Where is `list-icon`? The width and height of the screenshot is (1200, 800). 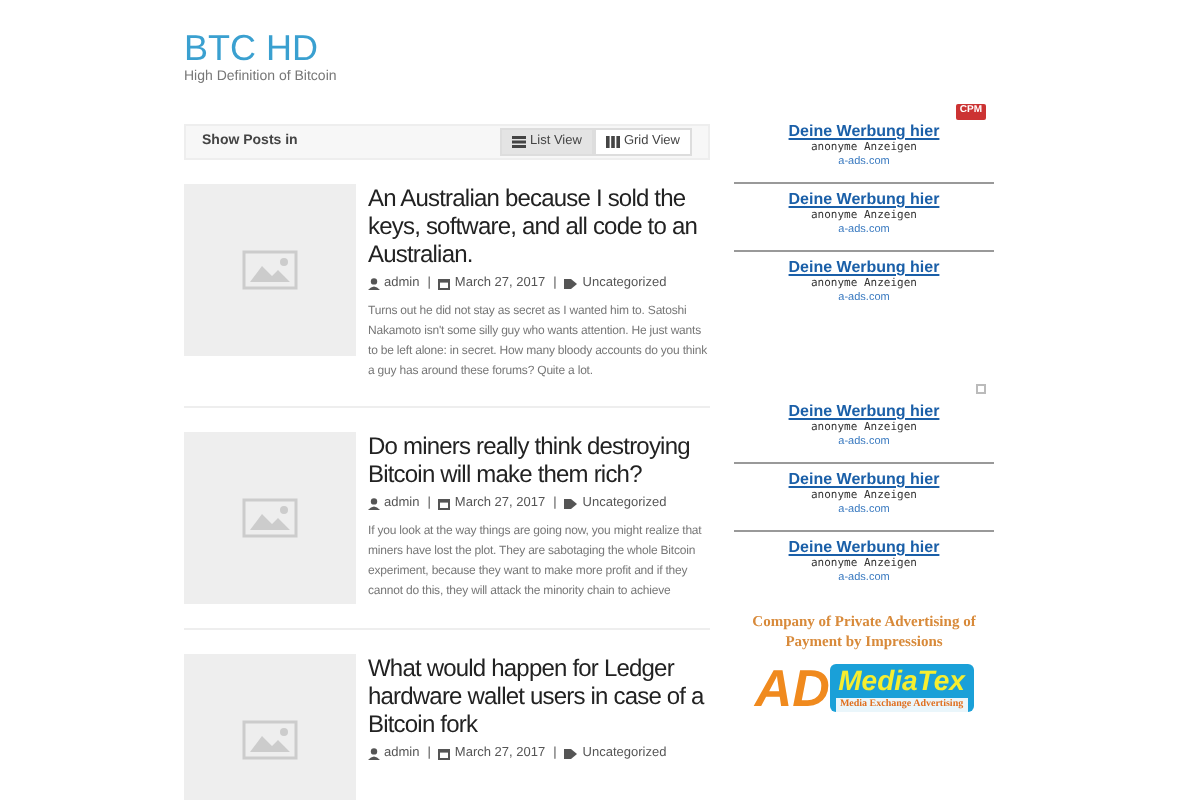 list-icon is located at coordinates (519, 142).